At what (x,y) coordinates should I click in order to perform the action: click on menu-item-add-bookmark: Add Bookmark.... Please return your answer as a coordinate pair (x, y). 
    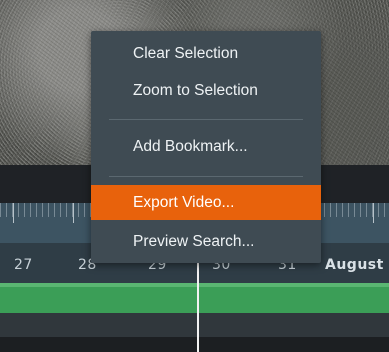
    Looking at the image, I should click on (206, 146).